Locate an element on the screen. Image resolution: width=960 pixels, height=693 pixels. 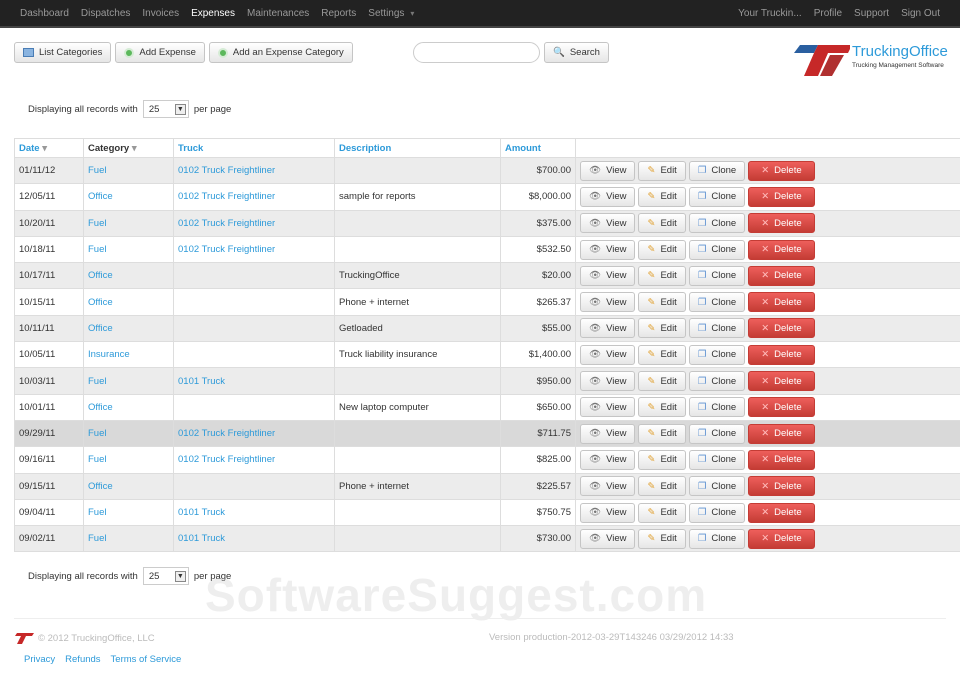
col-truck: Truck is located at coordinates (254, 148).